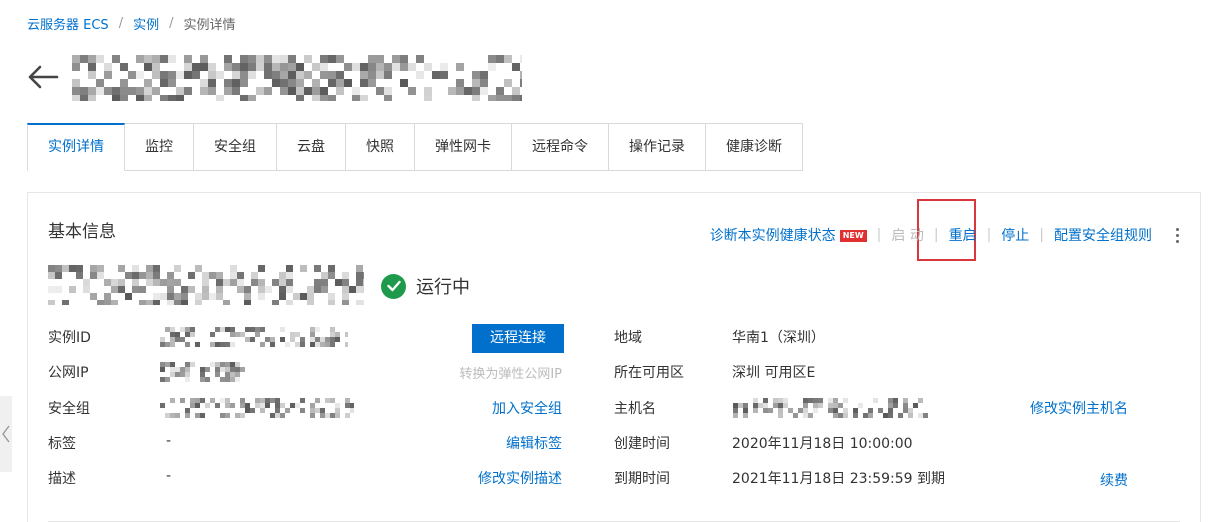 The width and height of the screenshot is (1210, 522). Describe the element at coordinates (169, 441) in the screenshot. I see `tags-value: -` at that location.